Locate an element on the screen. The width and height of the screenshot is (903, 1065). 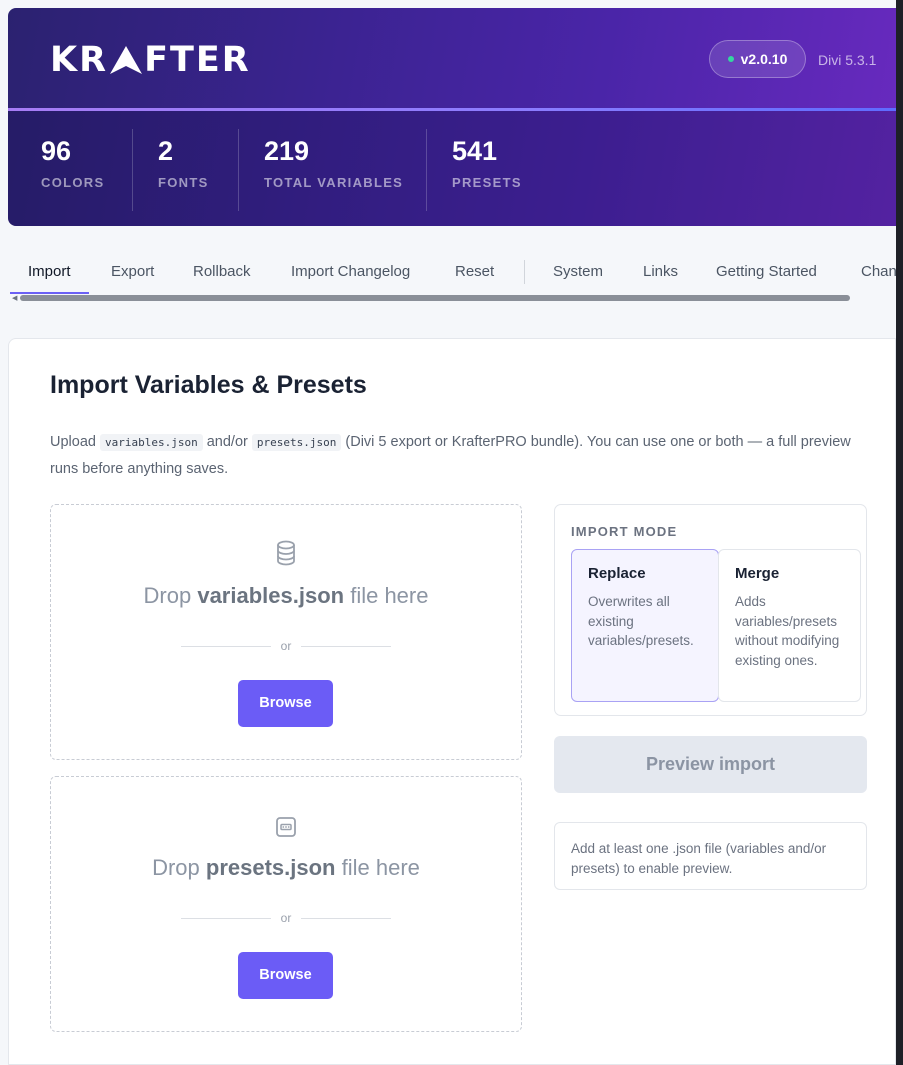
stat-presets: 541 PRESETS is located at coordinates (487, 160).